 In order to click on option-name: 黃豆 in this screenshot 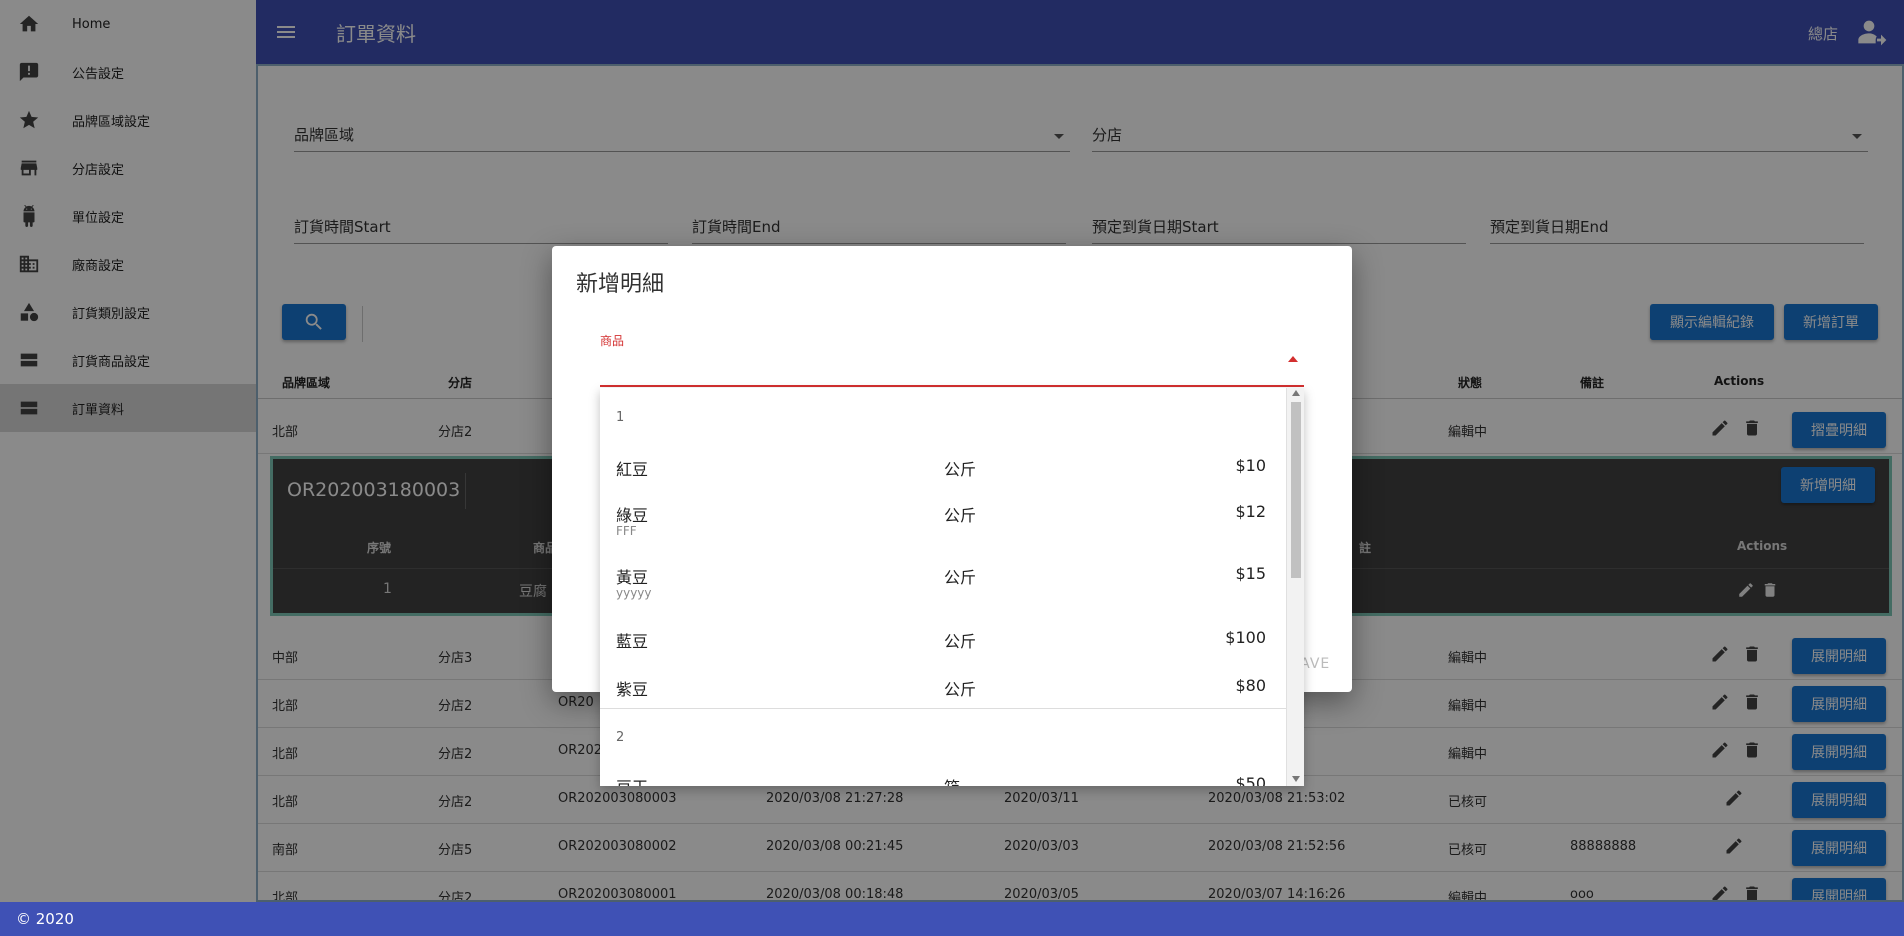, I will do `click(632, 577)`.